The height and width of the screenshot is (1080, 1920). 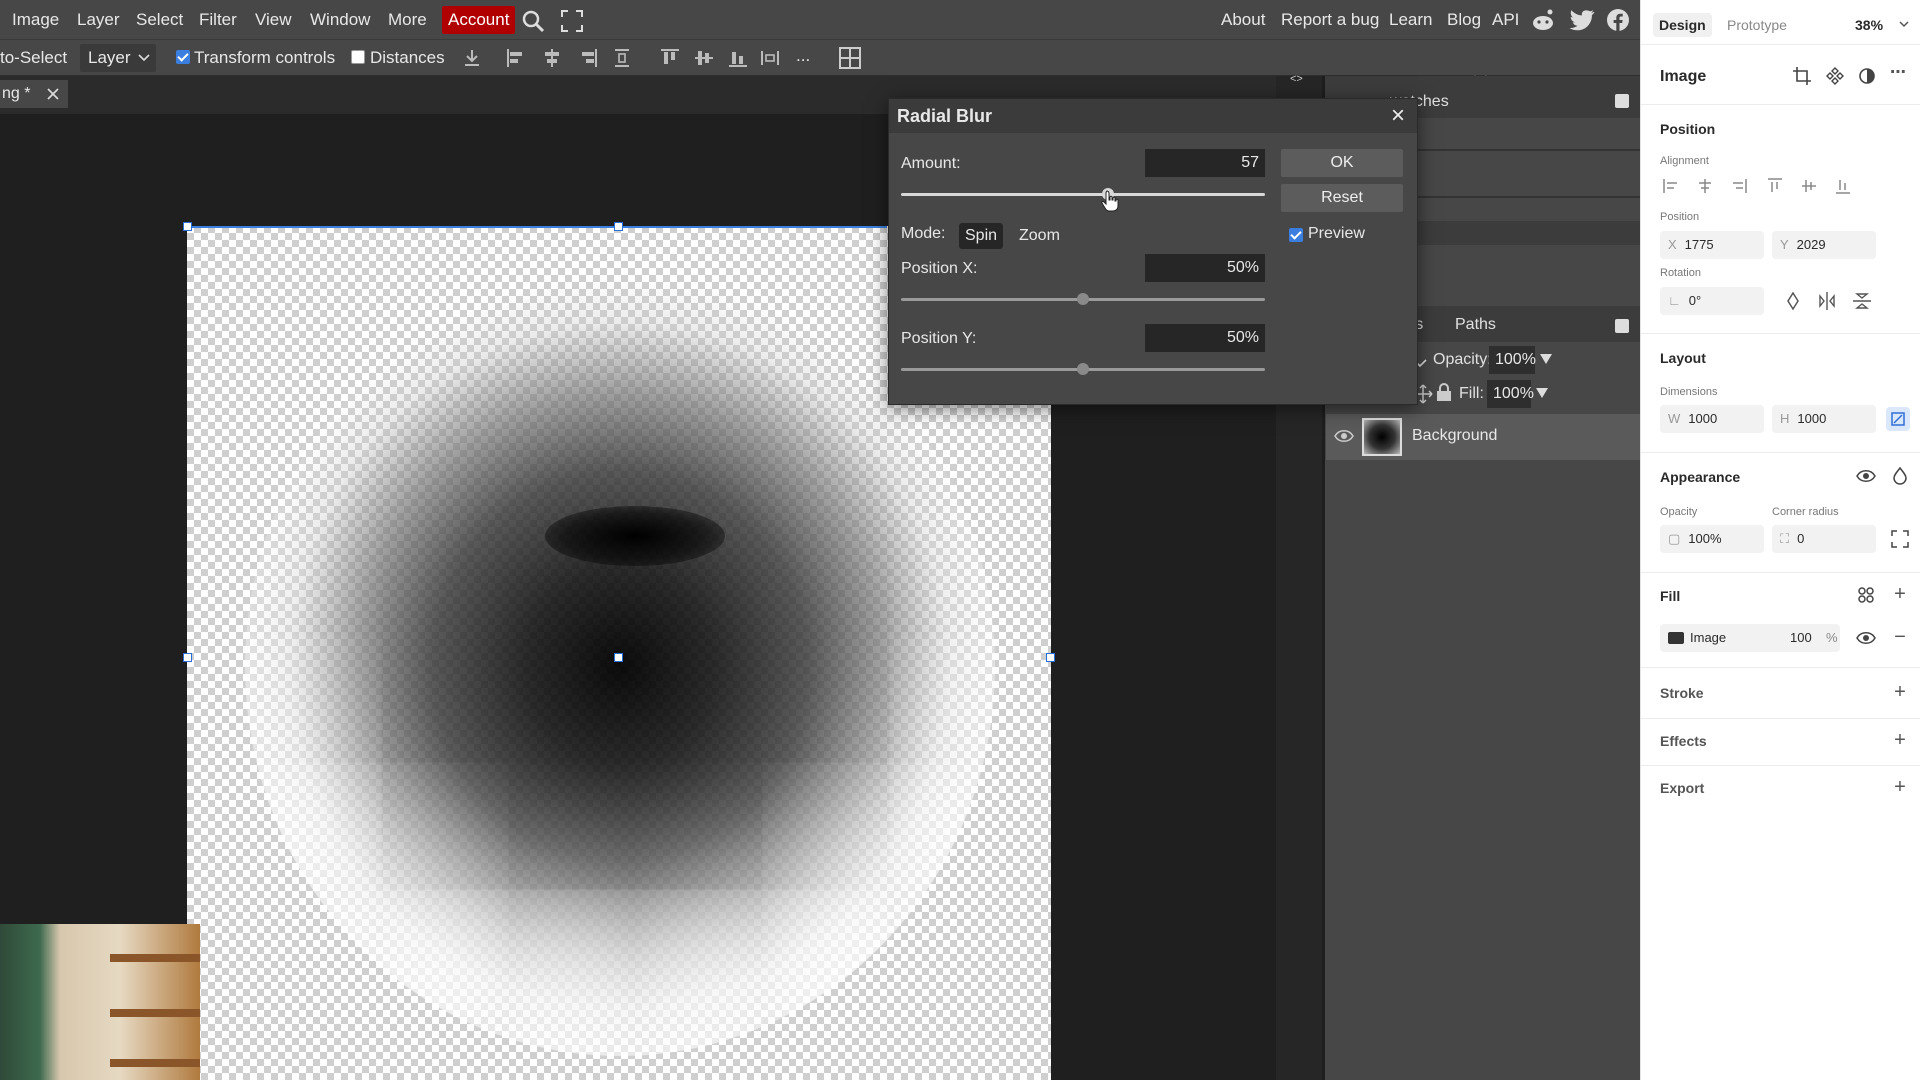 What do you see at coordinates (273, 20) in the screenshot?
I see `menu-view: View` at bounding box center [273, 20].